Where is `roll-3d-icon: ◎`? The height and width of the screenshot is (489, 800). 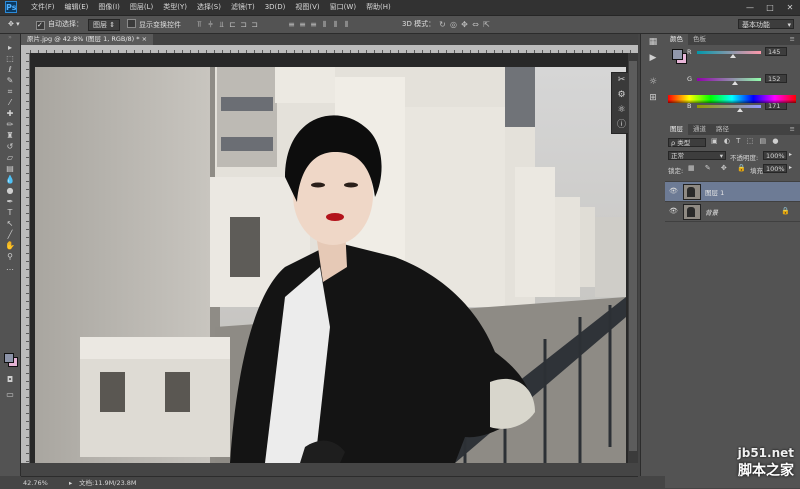
roll-3d-icon: ◎ is located at coordinates (453, 24).